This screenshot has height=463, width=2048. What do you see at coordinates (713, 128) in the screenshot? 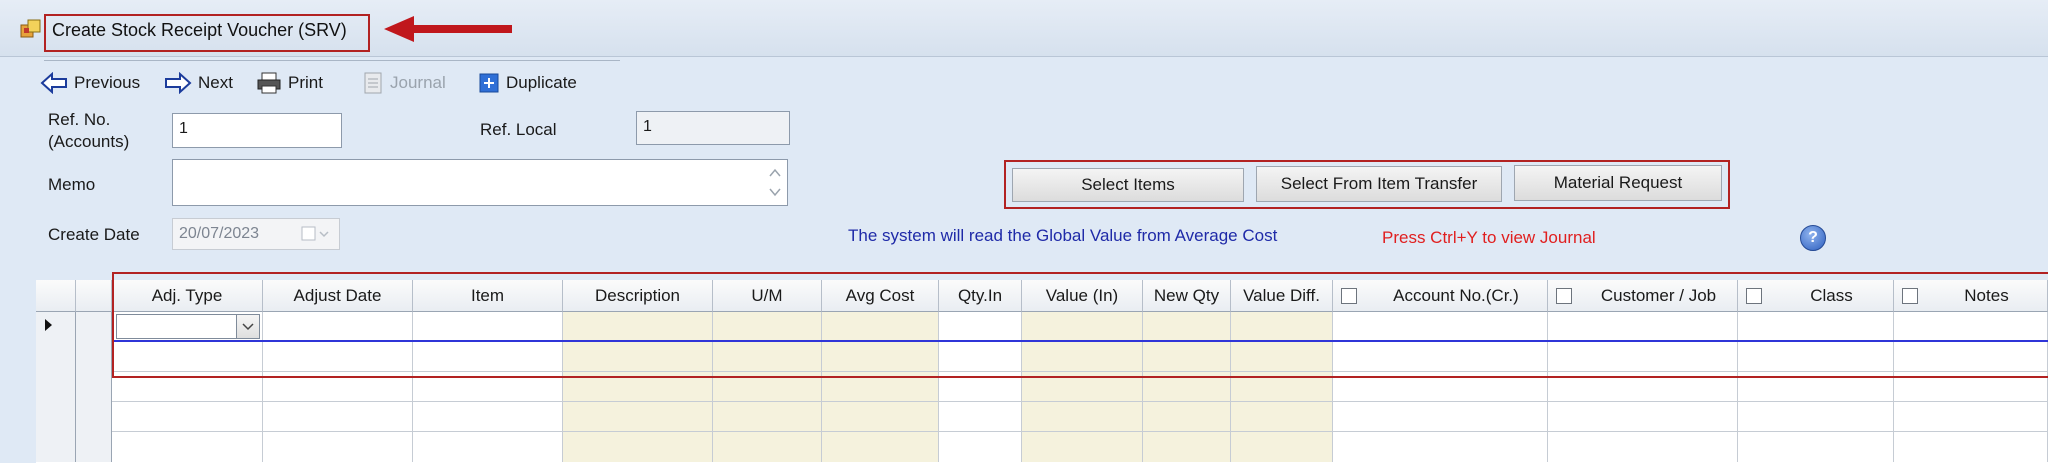
I see `ref-local-field: 1` at bounding box center [713, 128].